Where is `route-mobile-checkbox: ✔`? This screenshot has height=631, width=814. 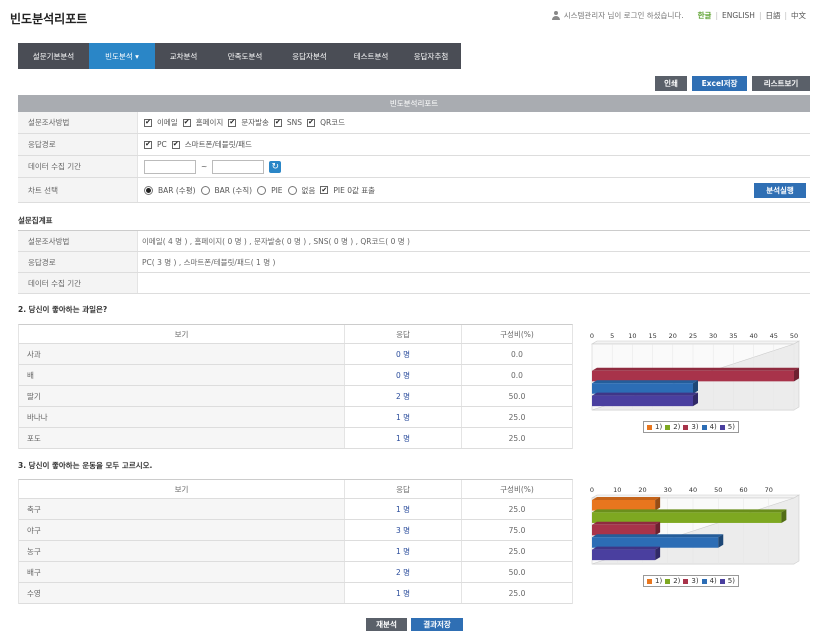
route-mobile-checkbox: ✔ is located at coordinates (175, 144).